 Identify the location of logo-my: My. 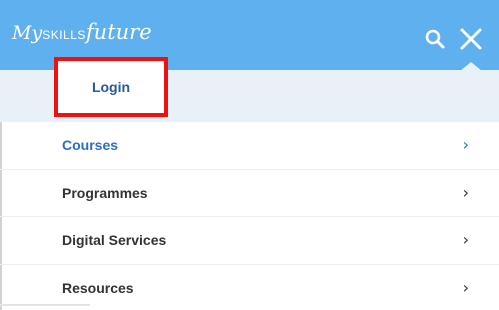
(27, 33).